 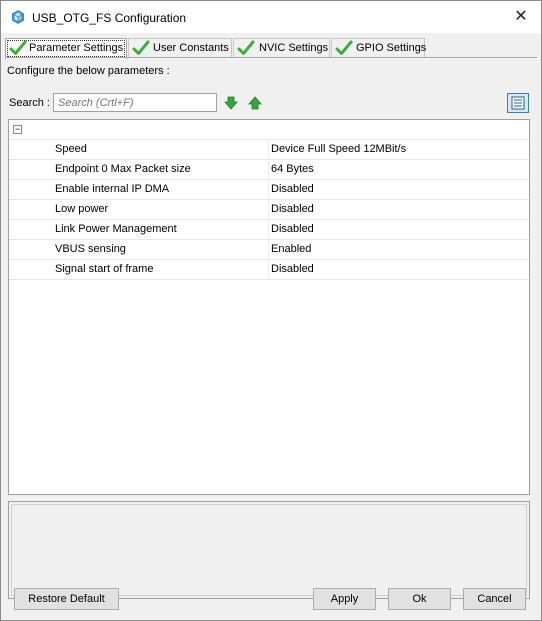 What do you see at coordinates (338, 149) in the screenshot?
I see `parameter-value: Device Full Speed 12MBit/s` at bounding box center [338, 149].